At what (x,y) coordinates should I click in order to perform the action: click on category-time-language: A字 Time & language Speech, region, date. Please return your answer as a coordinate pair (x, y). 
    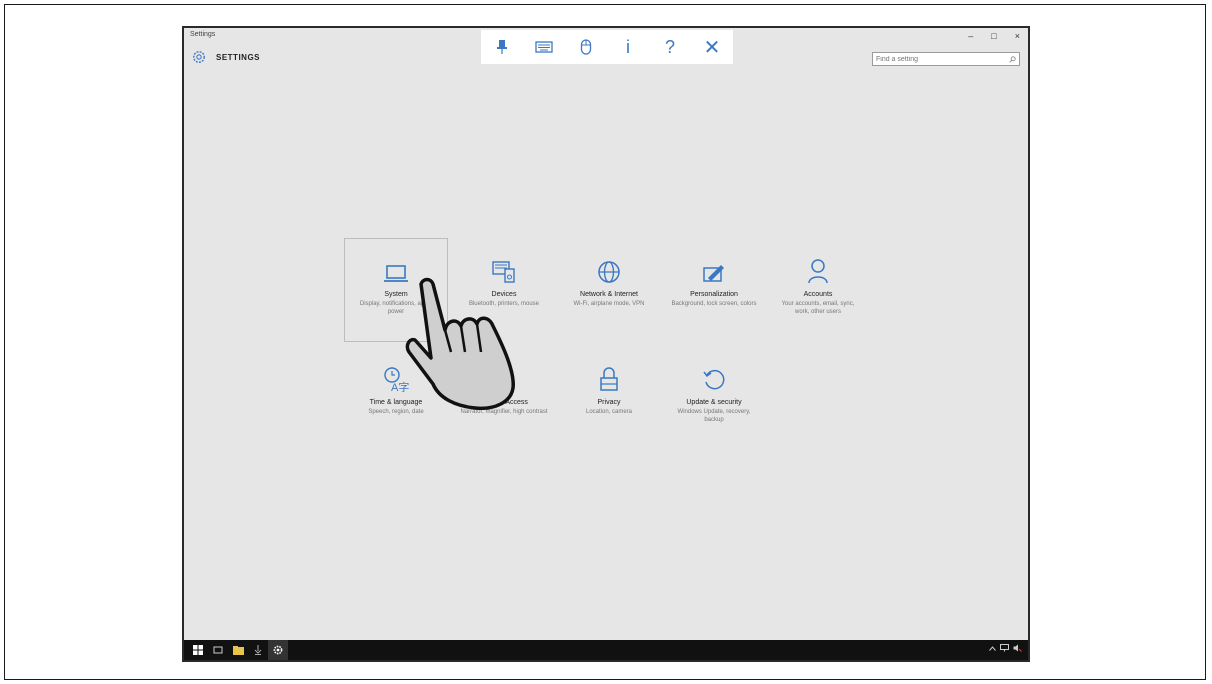
    Looking at the image, I should click on (396, 390).